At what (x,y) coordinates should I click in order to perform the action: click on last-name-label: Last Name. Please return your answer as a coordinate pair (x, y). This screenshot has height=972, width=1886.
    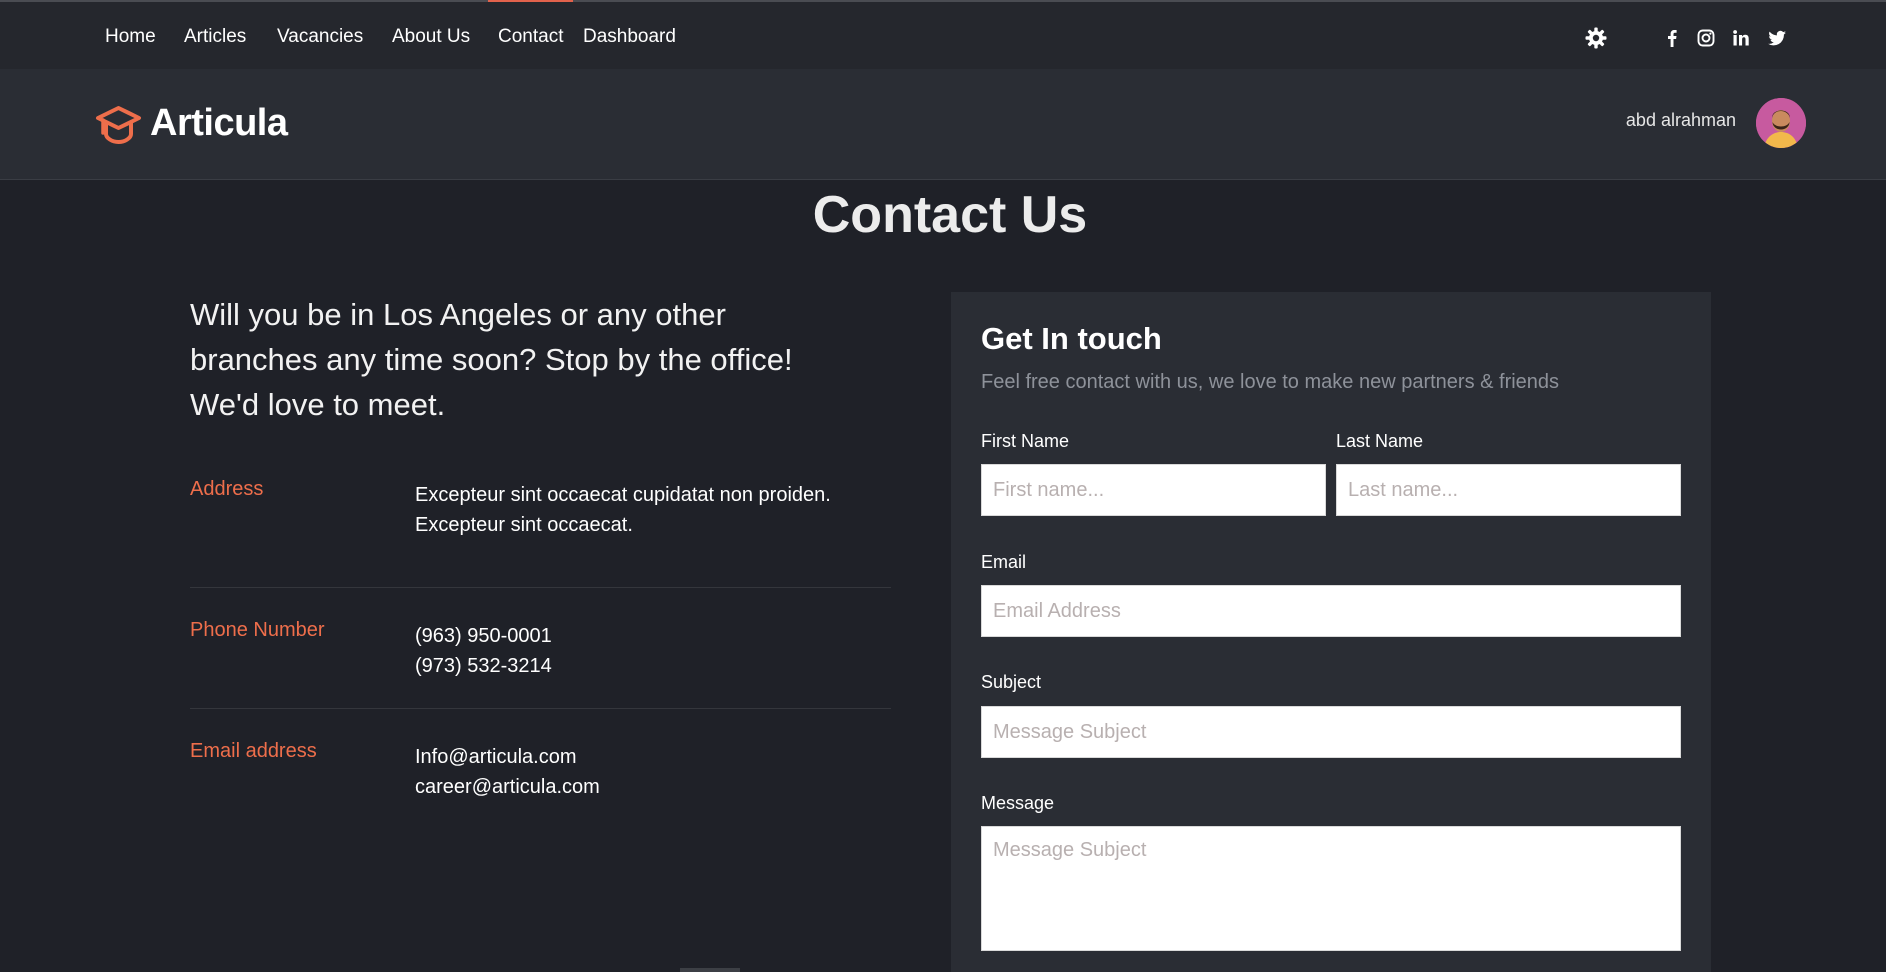
    Looking at the image, I should click on (1380, 441).